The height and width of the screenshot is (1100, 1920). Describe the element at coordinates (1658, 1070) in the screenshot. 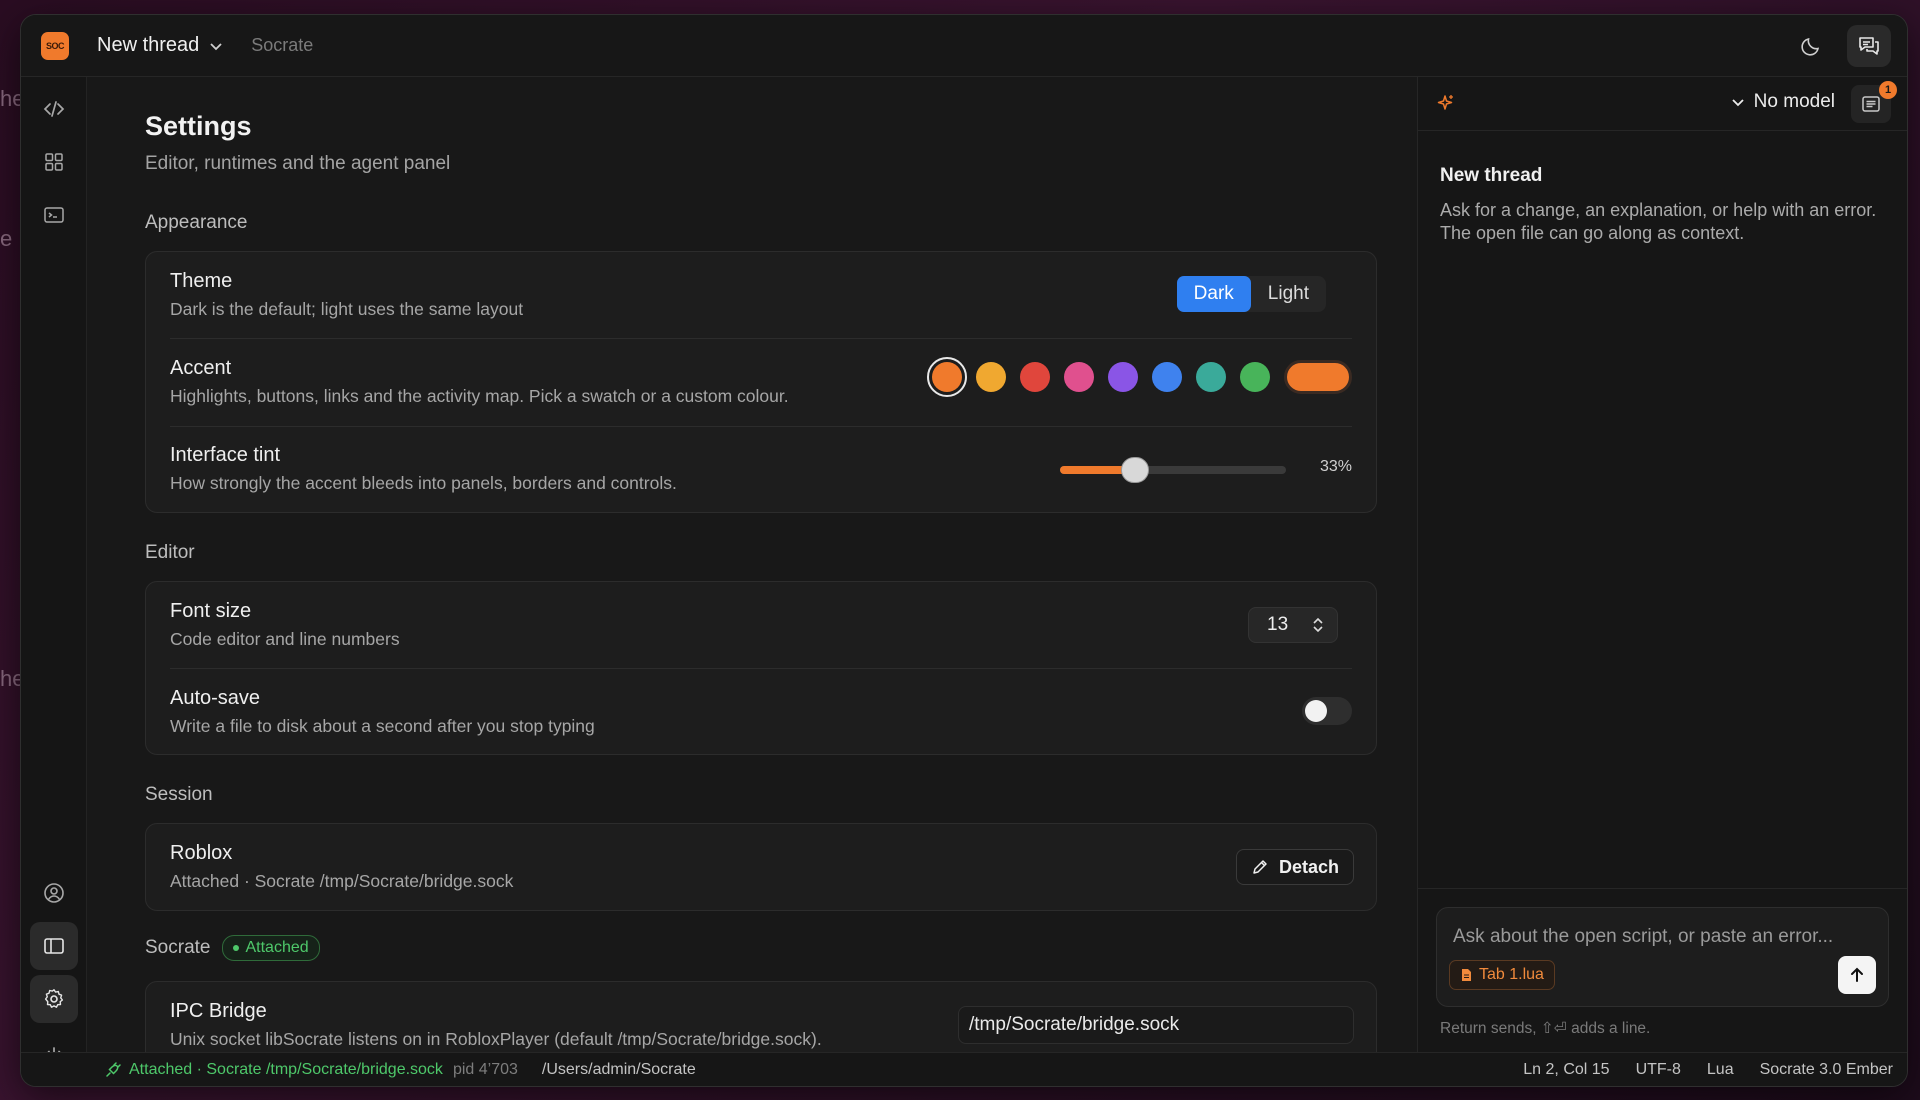

I see `status-encoding: UTF-8` at that location.